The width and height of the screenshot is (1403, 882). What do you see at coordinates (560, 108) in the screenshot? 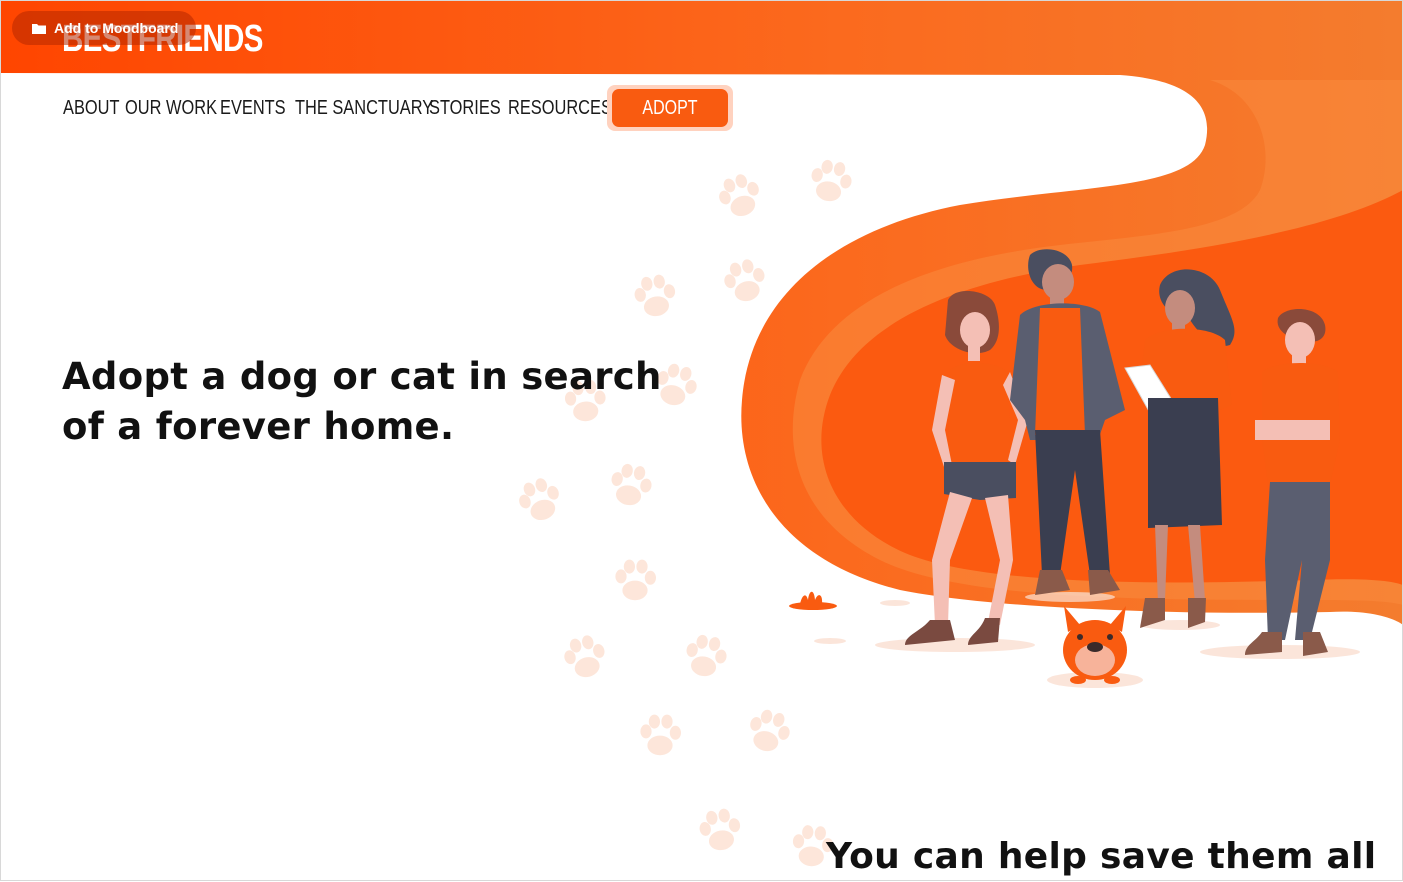
I see `nav-item-resources: RESOURCES` at bounding box center [560, 108].